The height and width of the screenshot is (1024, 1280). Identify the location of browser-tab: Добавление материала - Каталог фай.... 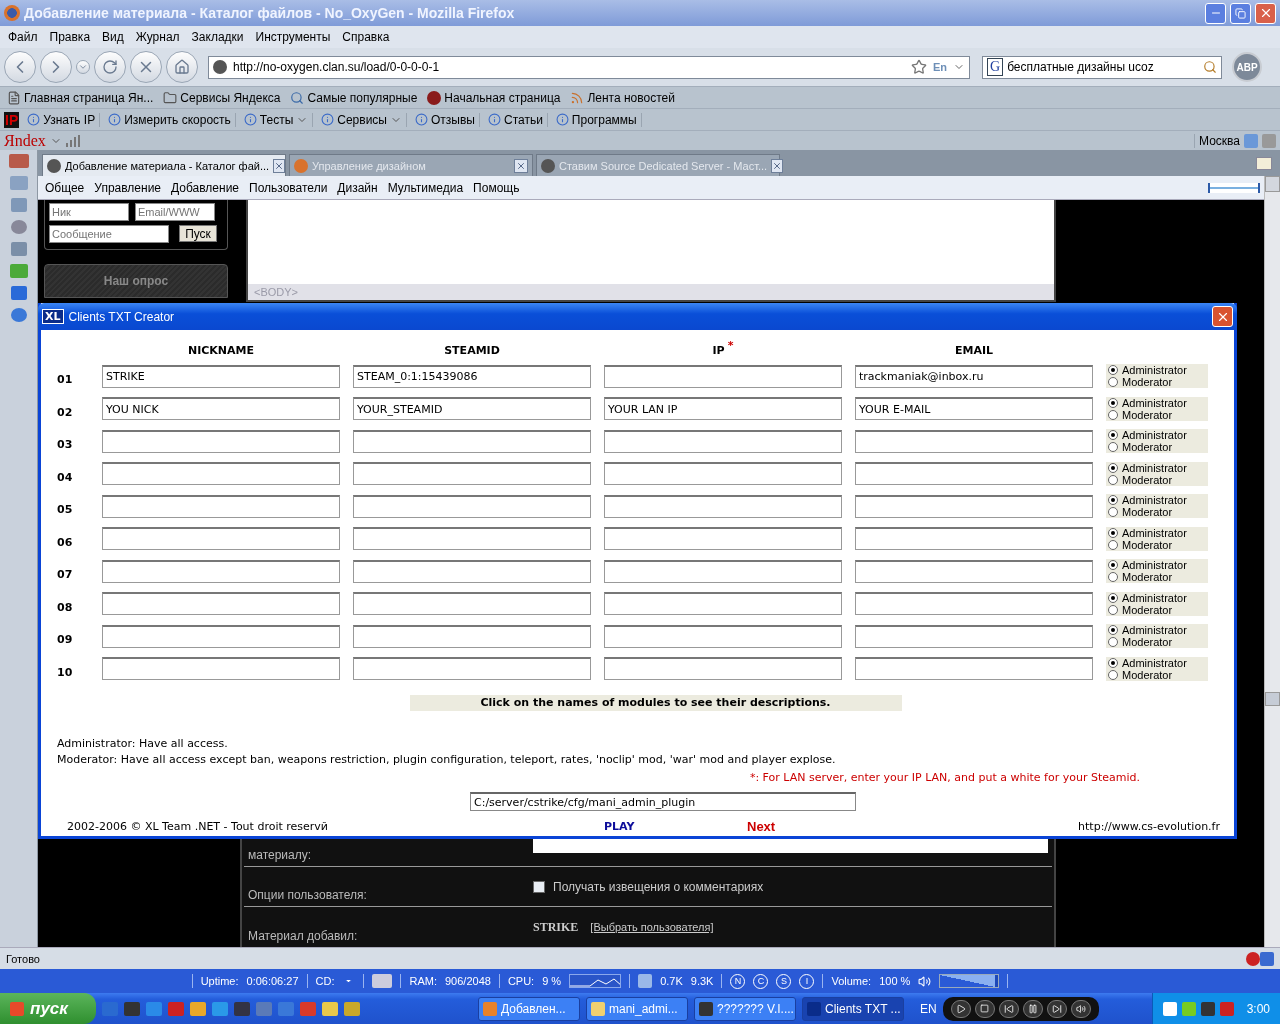
(164, 165).